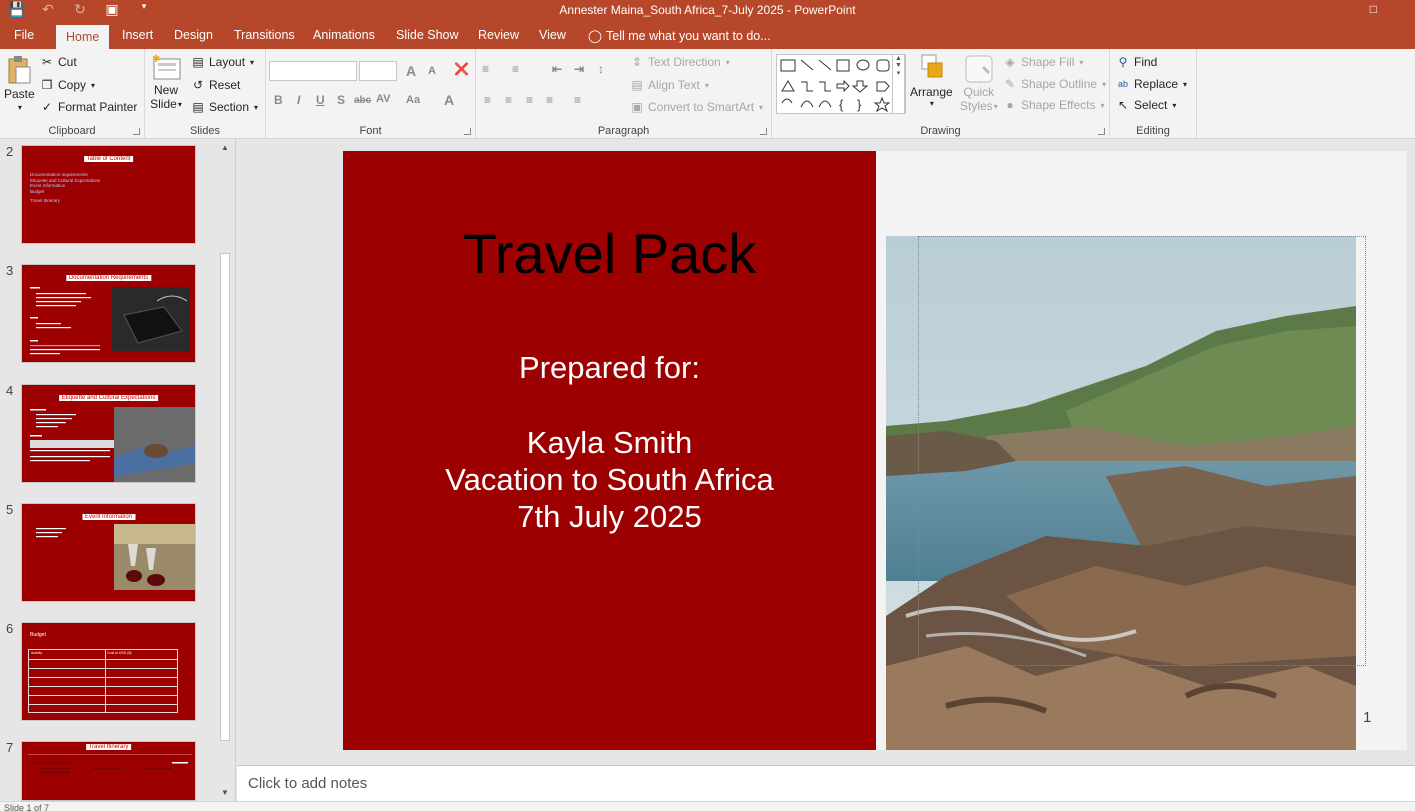 This screenshot has height=811, width=1415. What do you see at coordinates (549, 100) in the screenshot?
I see `justify-icon: ≡` at bounding box center [549, 100].